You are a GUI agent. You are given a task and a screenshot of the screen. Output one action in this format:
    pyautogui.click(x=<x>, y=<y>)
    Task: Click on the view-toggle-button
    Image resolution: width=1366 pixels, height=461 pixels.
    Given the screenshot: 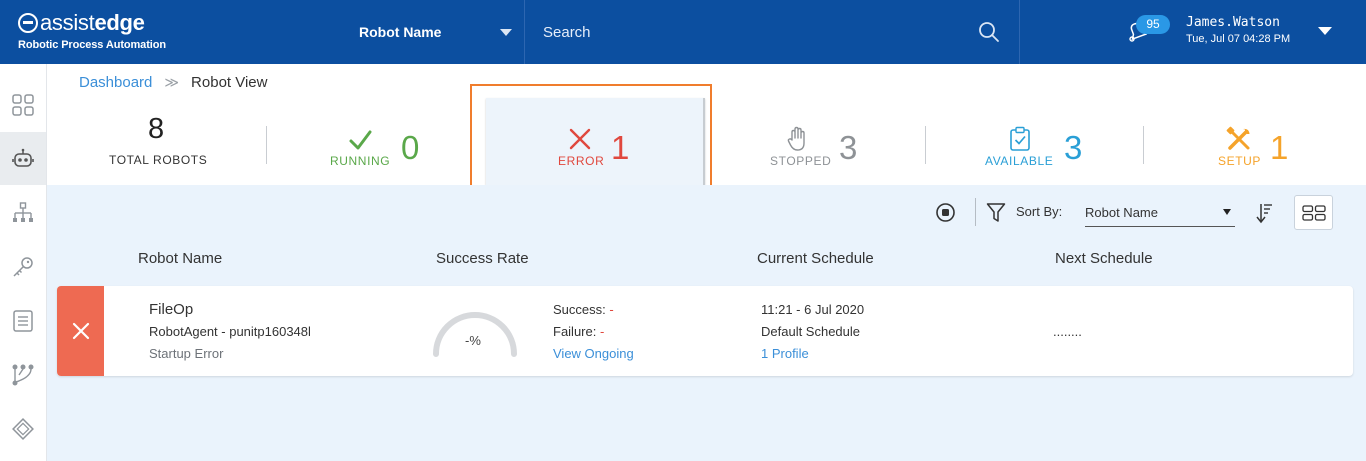 What is the action you would take?
    pyautogui.click(x=1313, y=212)
    